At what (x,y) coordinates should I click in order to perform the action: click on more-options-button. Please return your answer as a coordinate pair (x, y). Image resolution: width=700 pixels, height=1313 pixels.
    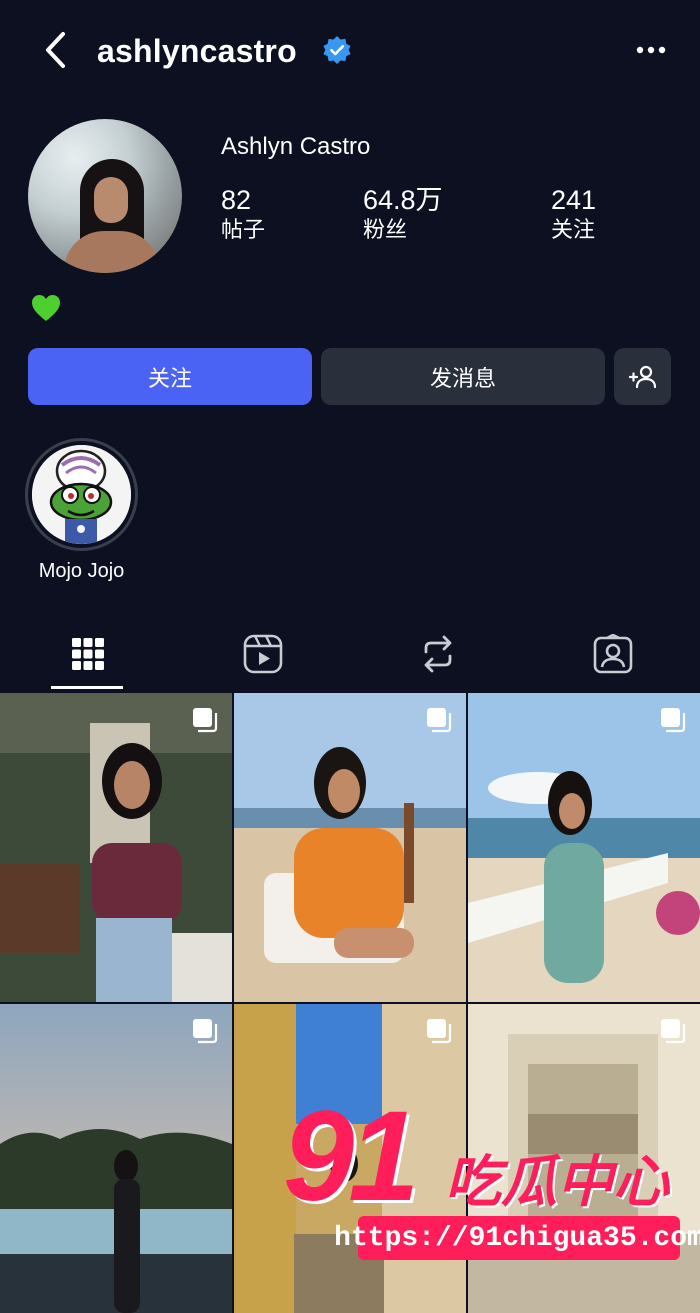
    Looking at the image, I should click on (651, 50).